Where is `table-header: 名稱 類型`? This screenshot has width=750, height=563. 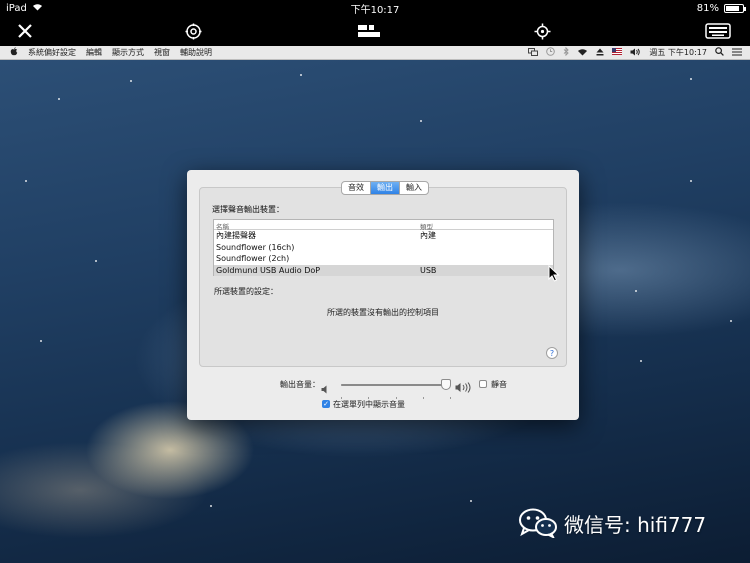 table-header: 名稱 類型 is located at coordinates (383, 225).